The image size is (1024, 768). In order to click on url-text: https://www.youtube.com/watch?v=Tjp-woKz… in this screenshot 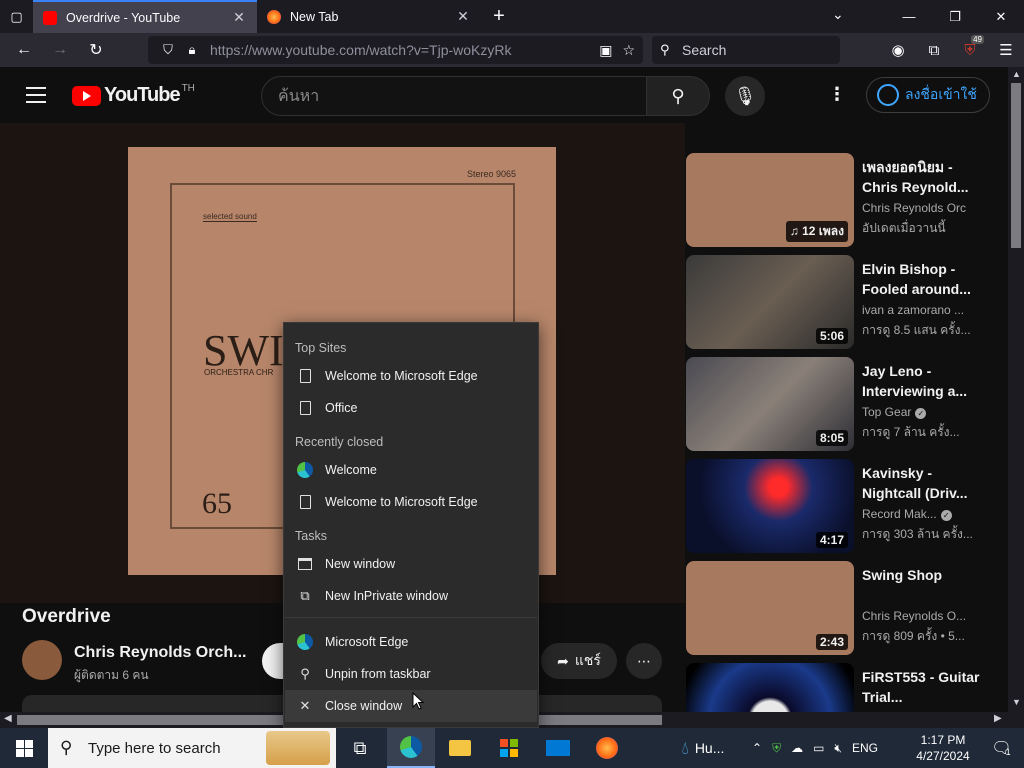, I will do `click(404, 50)`.